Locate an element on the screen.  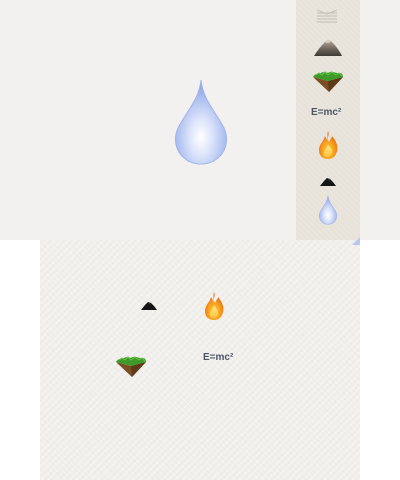
inventory-earth-icon is located at coordinates (328, 81).